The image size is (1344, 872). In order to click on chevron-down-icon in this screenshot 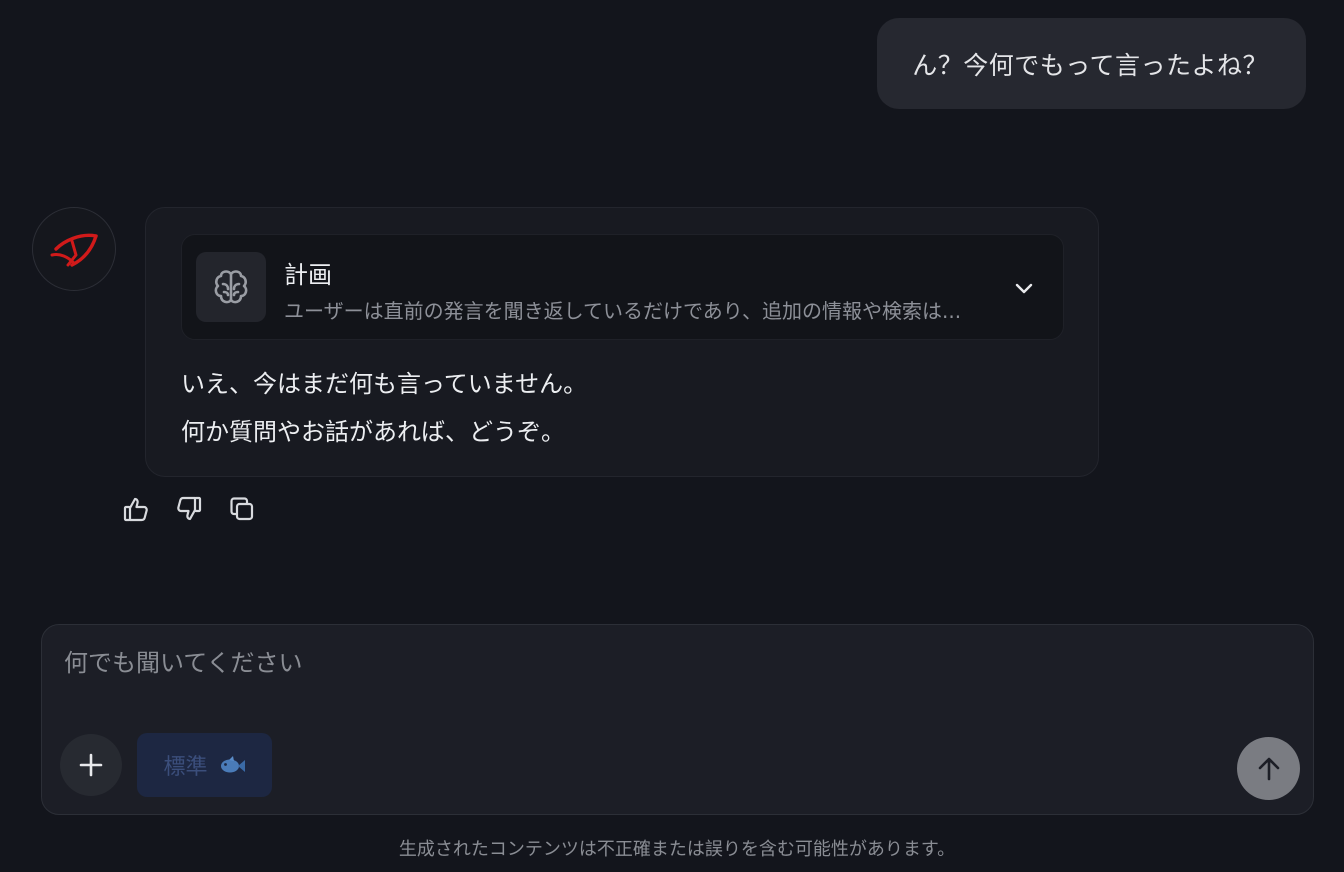, I will do `click(1024, 288)`.